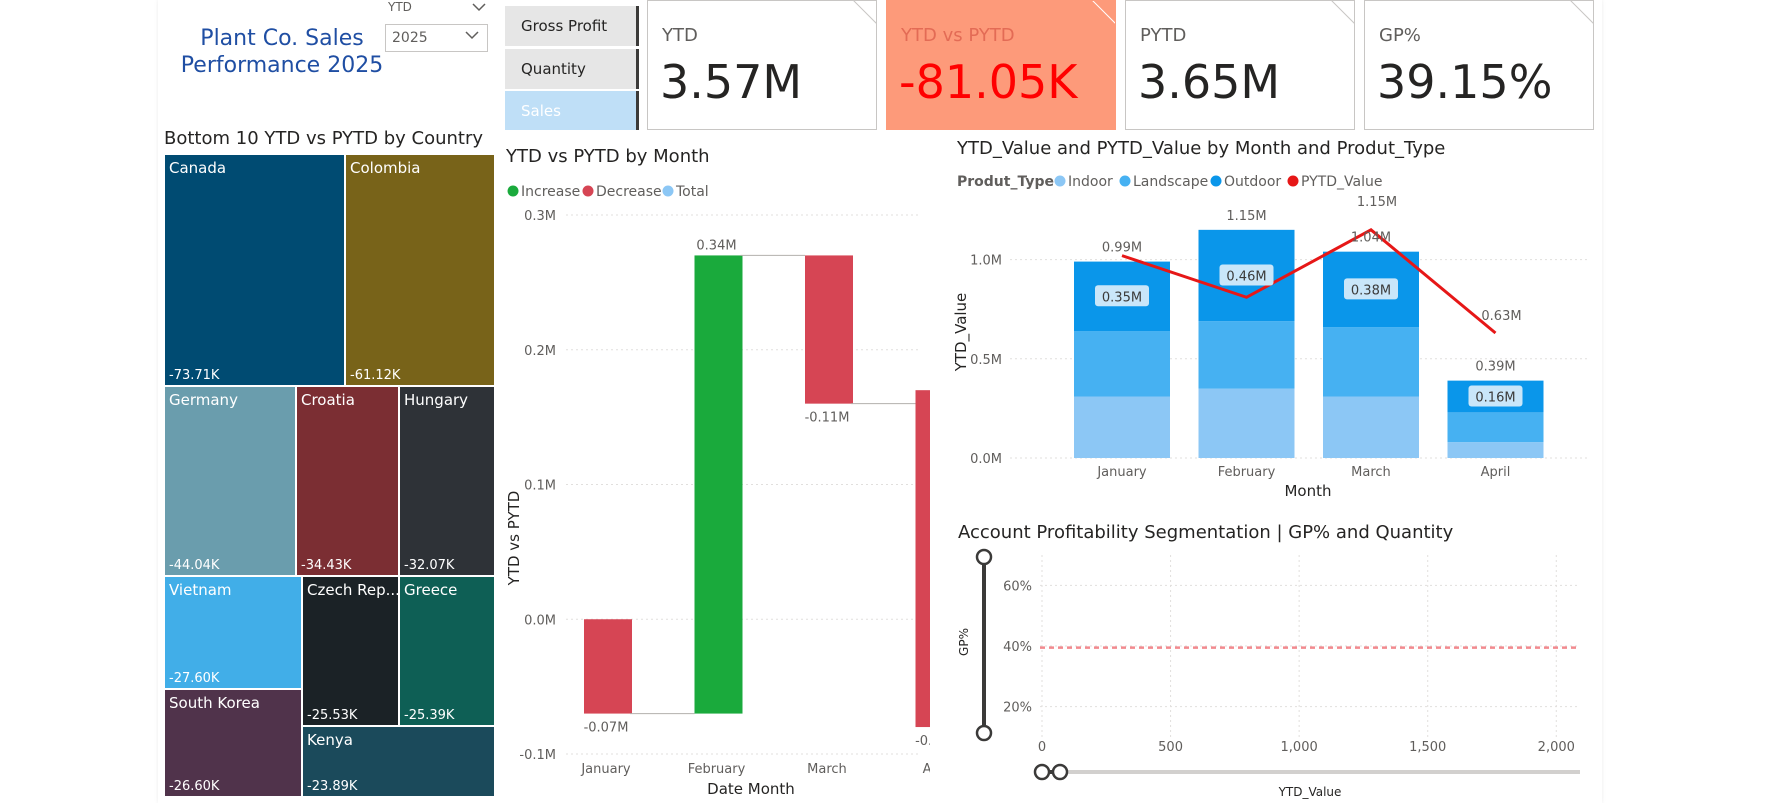  What do you see at coordinates (429, 715) in the screenshot?
I see `tile-value: -25.39K` at bounding box center [429, 715].